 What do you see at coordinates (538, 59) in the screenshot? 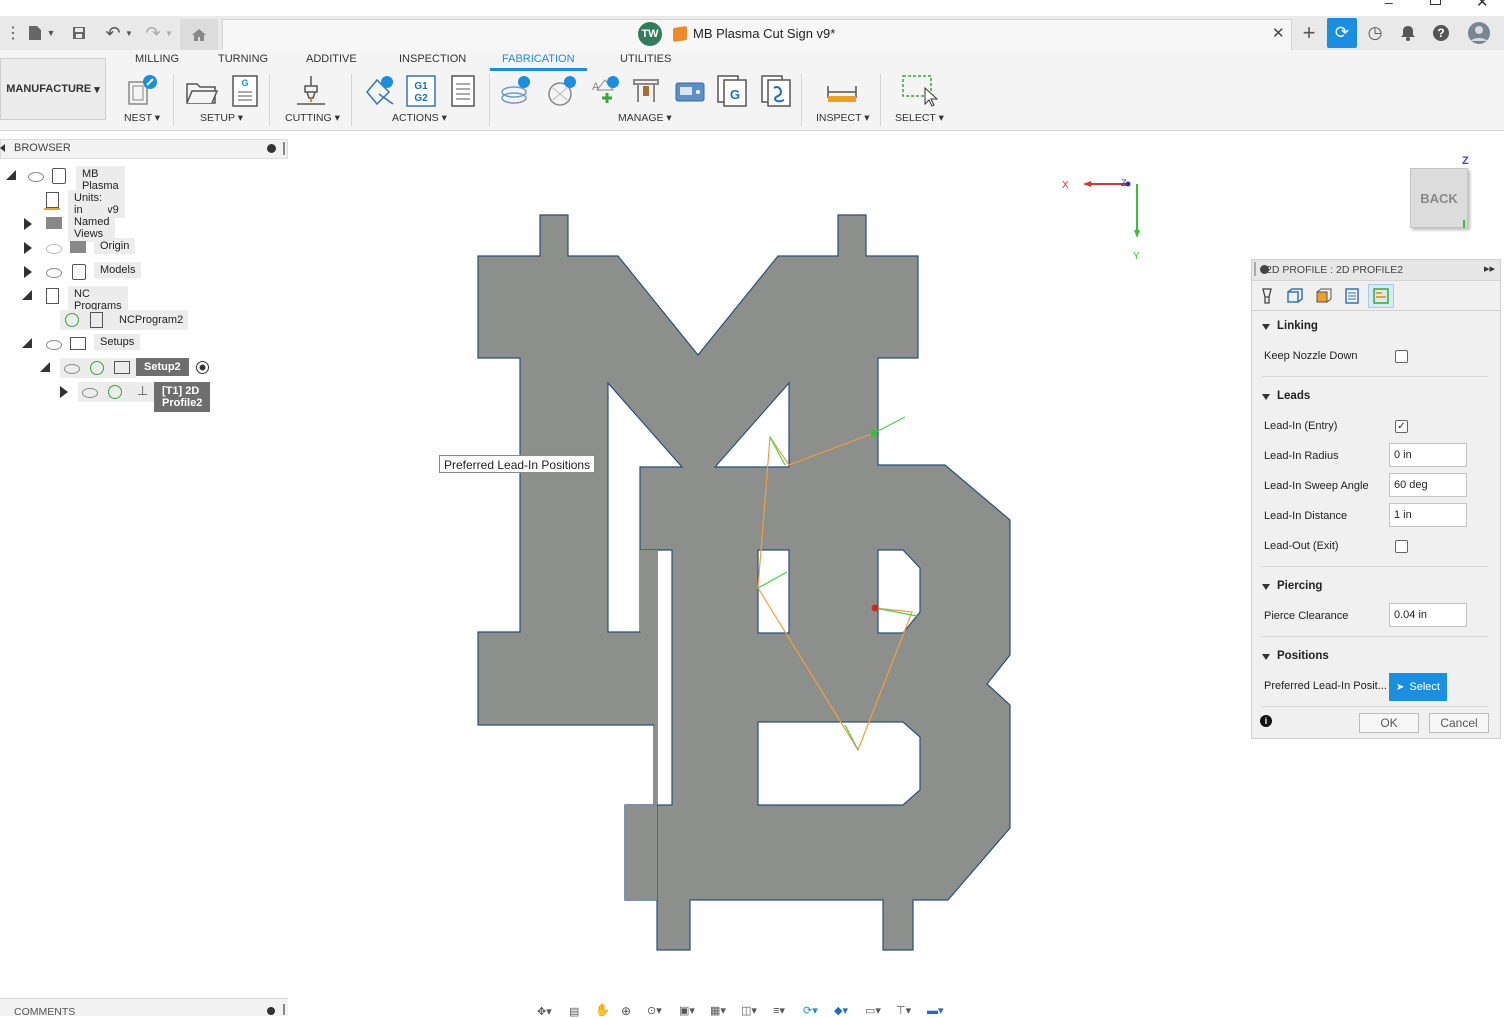
I see `tab-fabrication: FABRICATION` at bounding box center [538, 59].